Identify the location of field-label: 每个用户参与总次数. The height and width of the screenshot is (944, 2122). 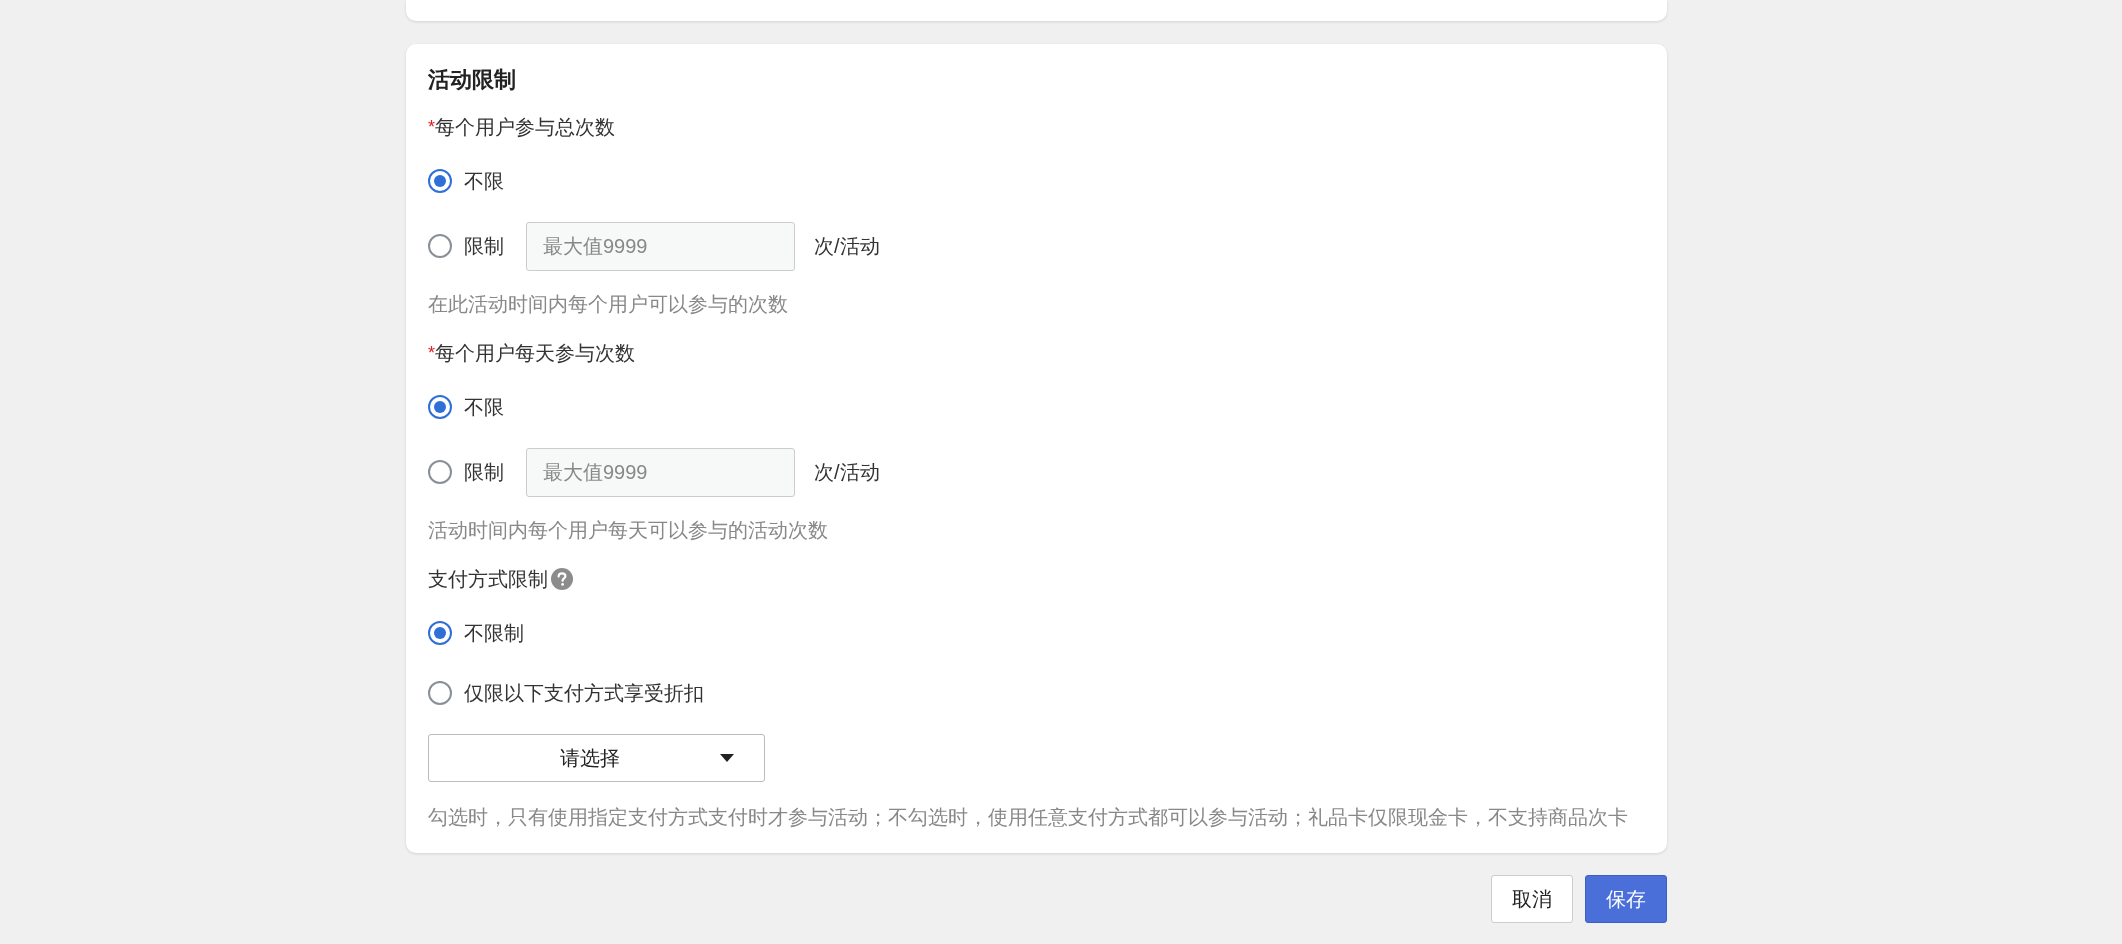
(525, 127).